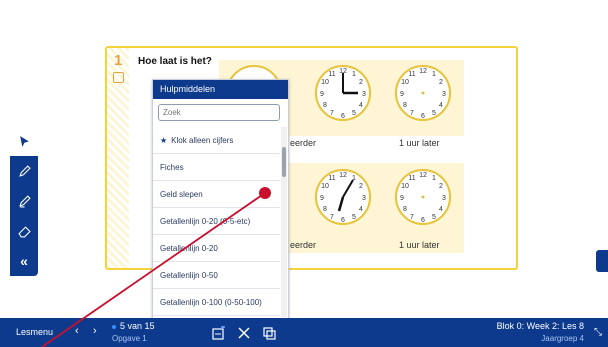  I want to click on list-item: Getallenlijn 0-20, so click(216, 248).